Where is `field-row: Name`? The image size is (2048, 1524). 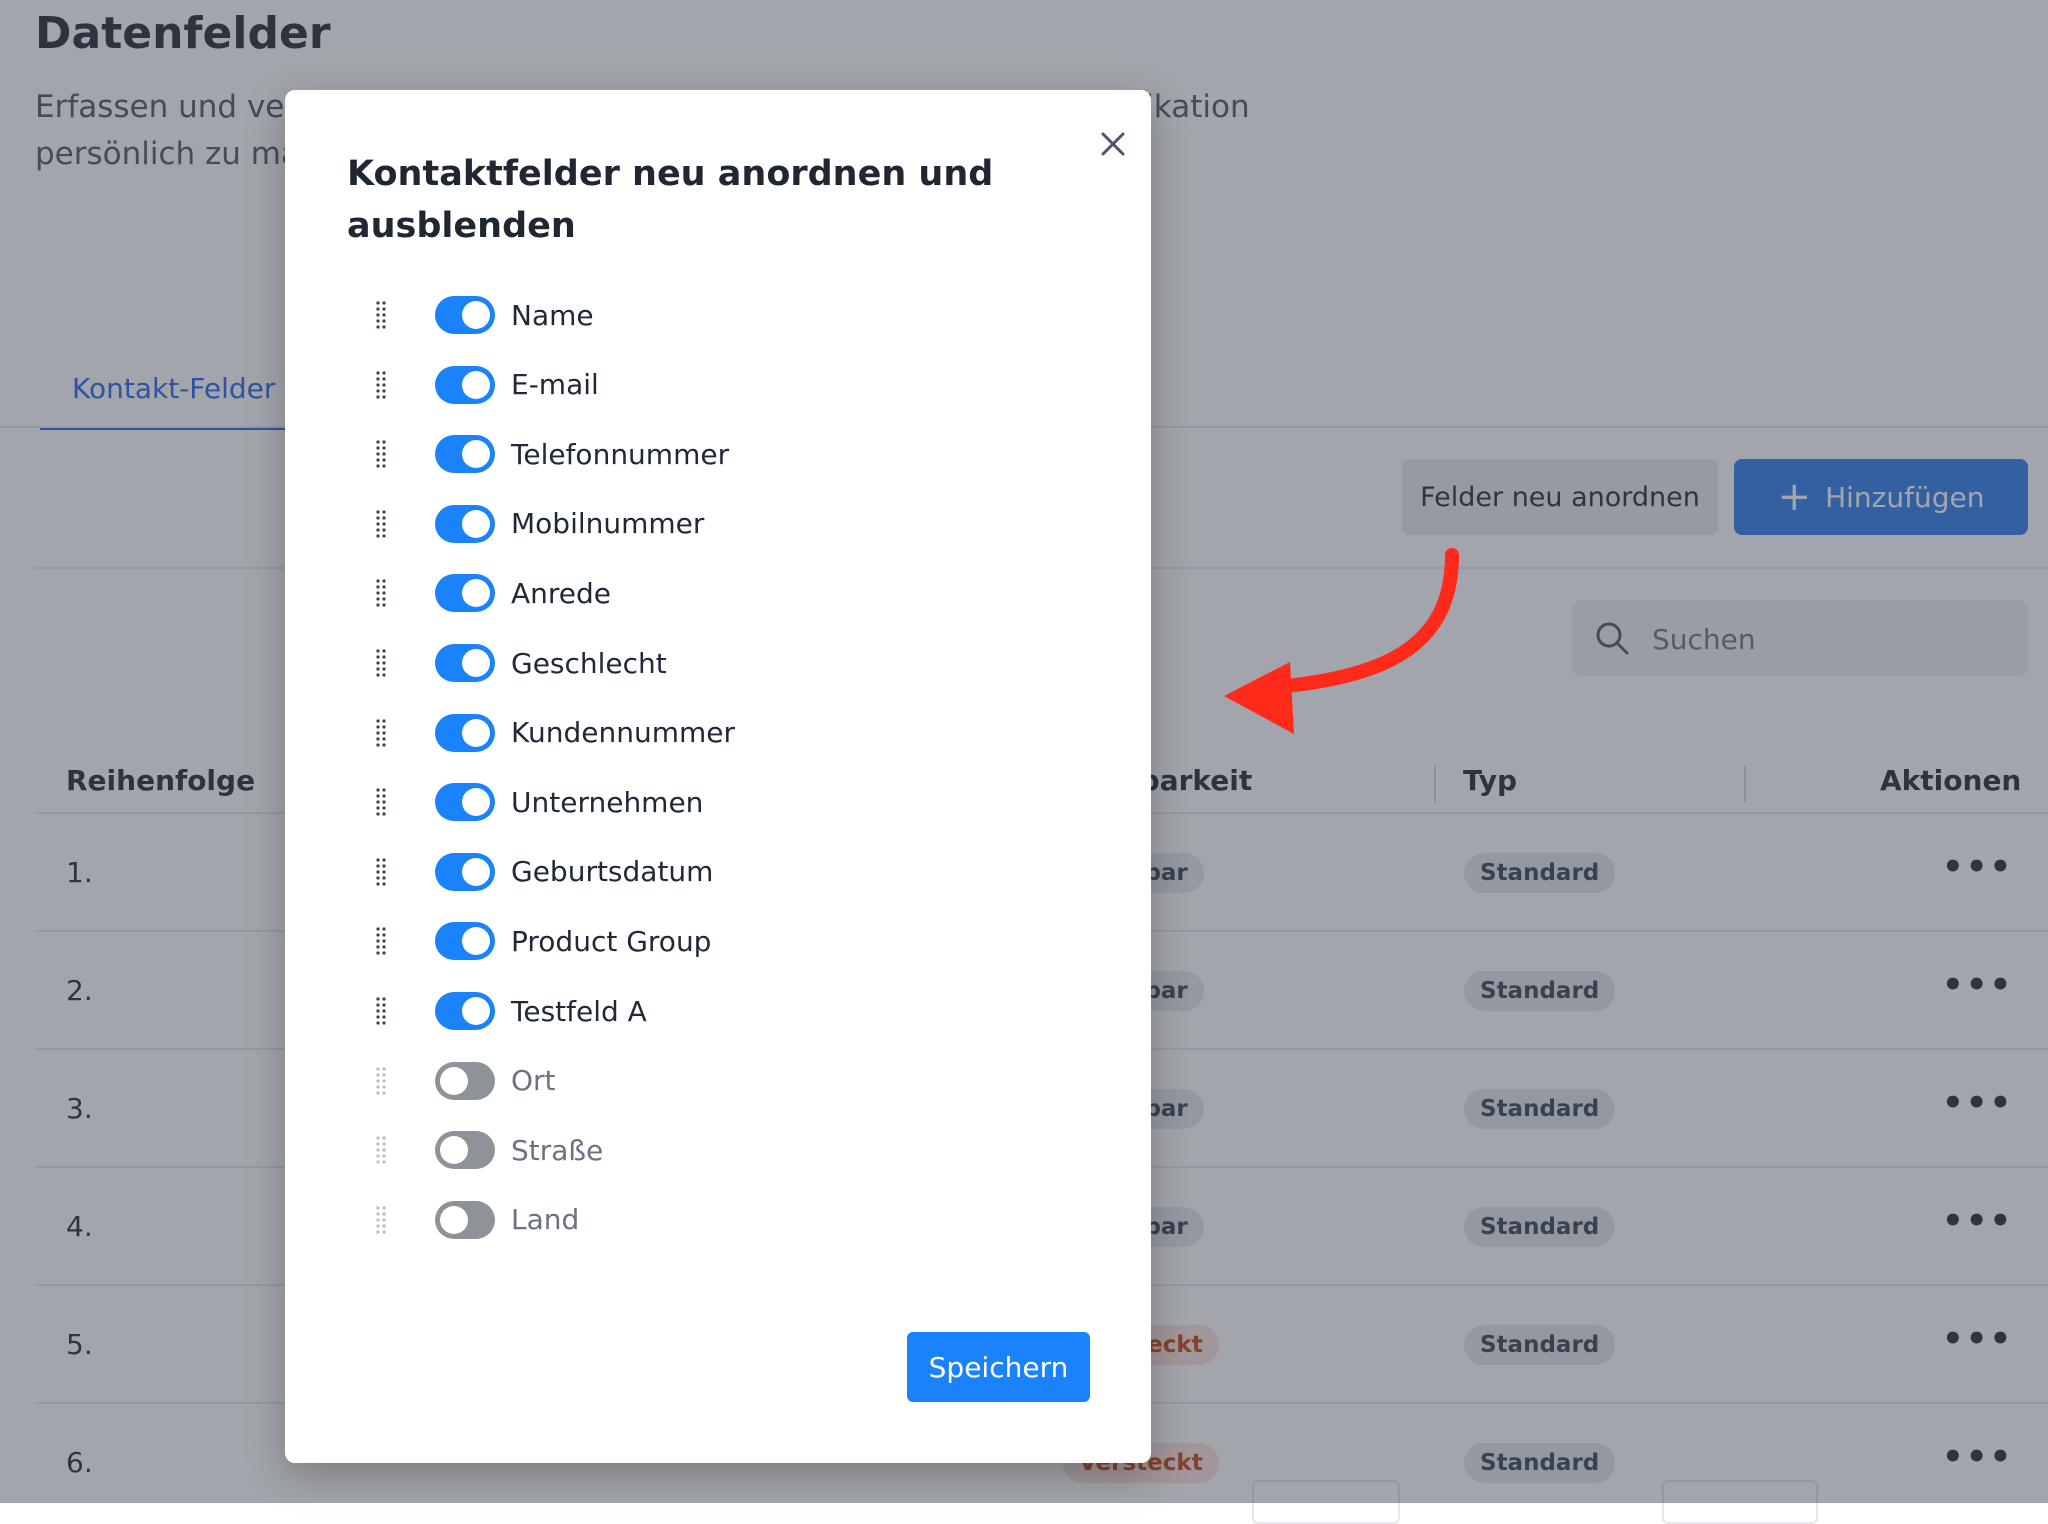 field-row: Name is located at coordinates (715, 315).